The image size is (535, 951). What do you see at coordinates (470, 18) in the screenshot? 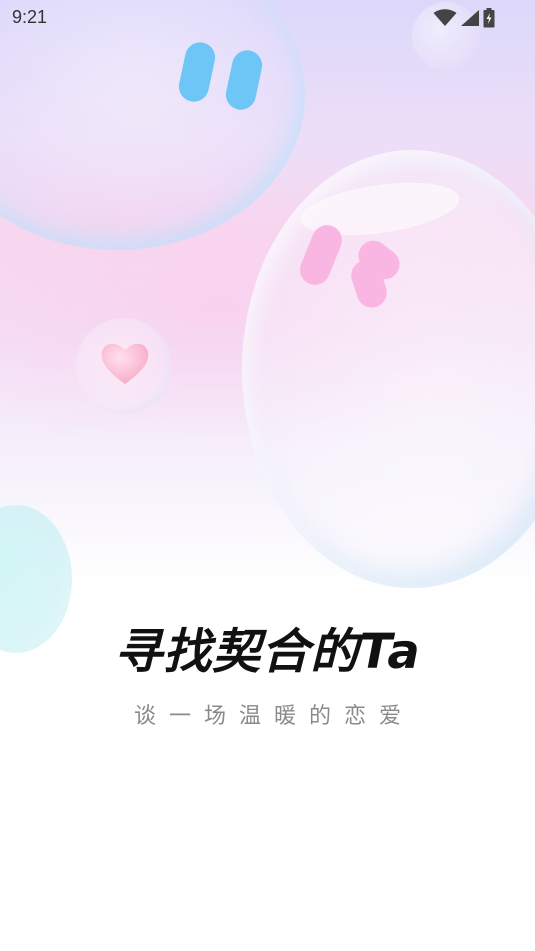
I see `cellular-signal-icon` at bounding box center [470, 18].